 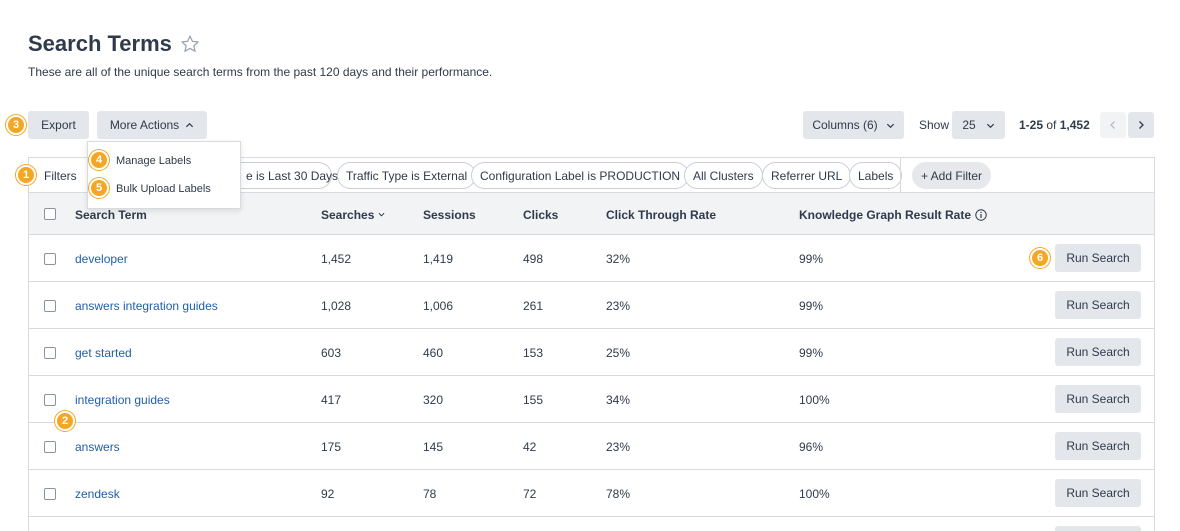 I want to click on more-actions-menu: Manage Labels Bulk Upload Labels, so click(x=164, y=175).